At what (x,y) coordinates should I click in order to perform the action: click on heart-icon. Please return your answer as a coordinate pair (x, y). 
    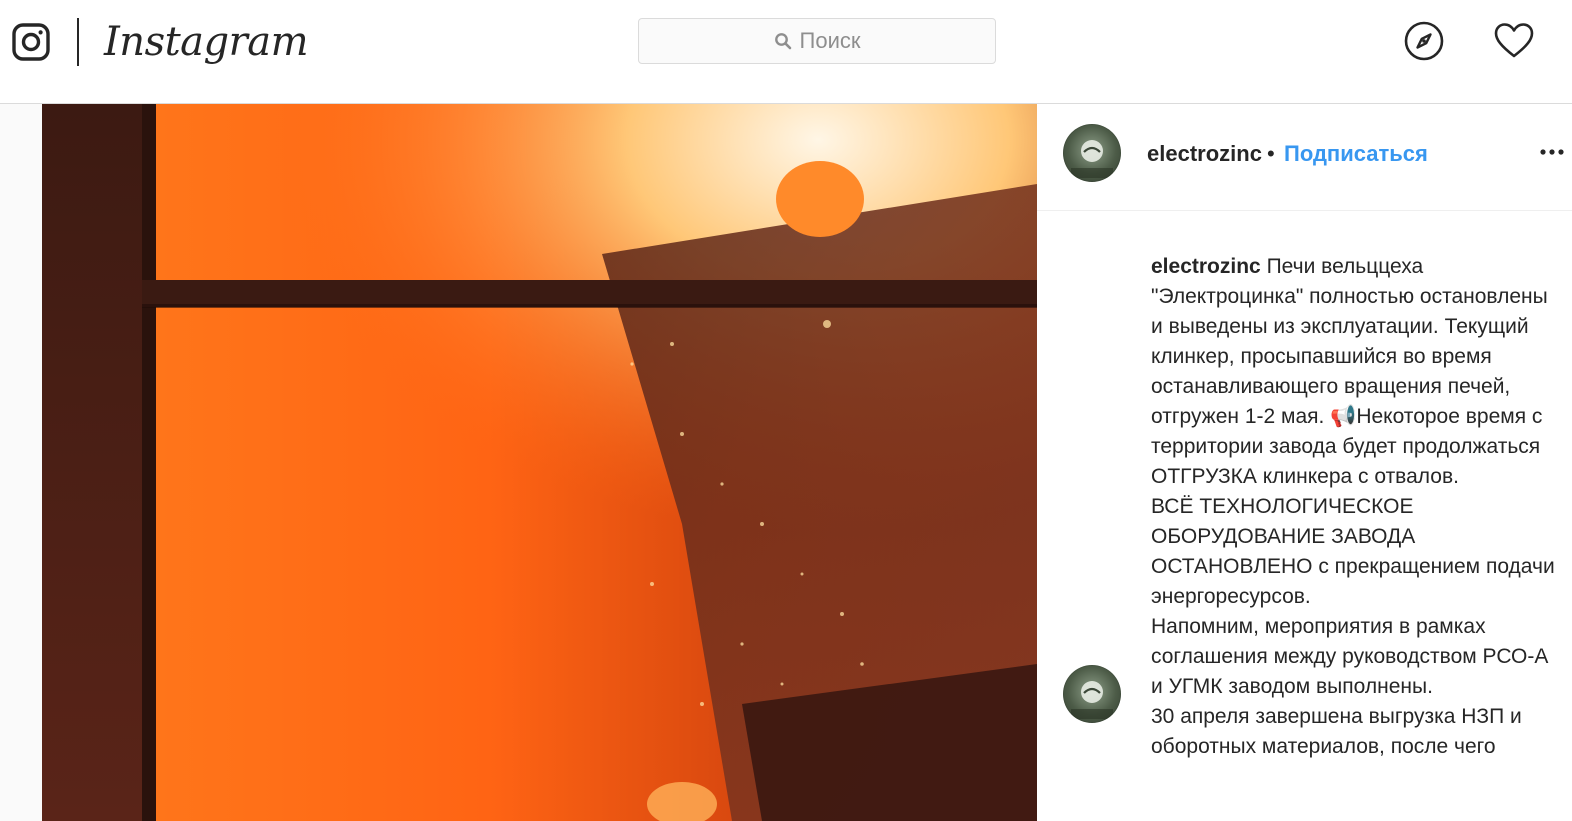
    Looking at the image, I should click on (1514, 41).